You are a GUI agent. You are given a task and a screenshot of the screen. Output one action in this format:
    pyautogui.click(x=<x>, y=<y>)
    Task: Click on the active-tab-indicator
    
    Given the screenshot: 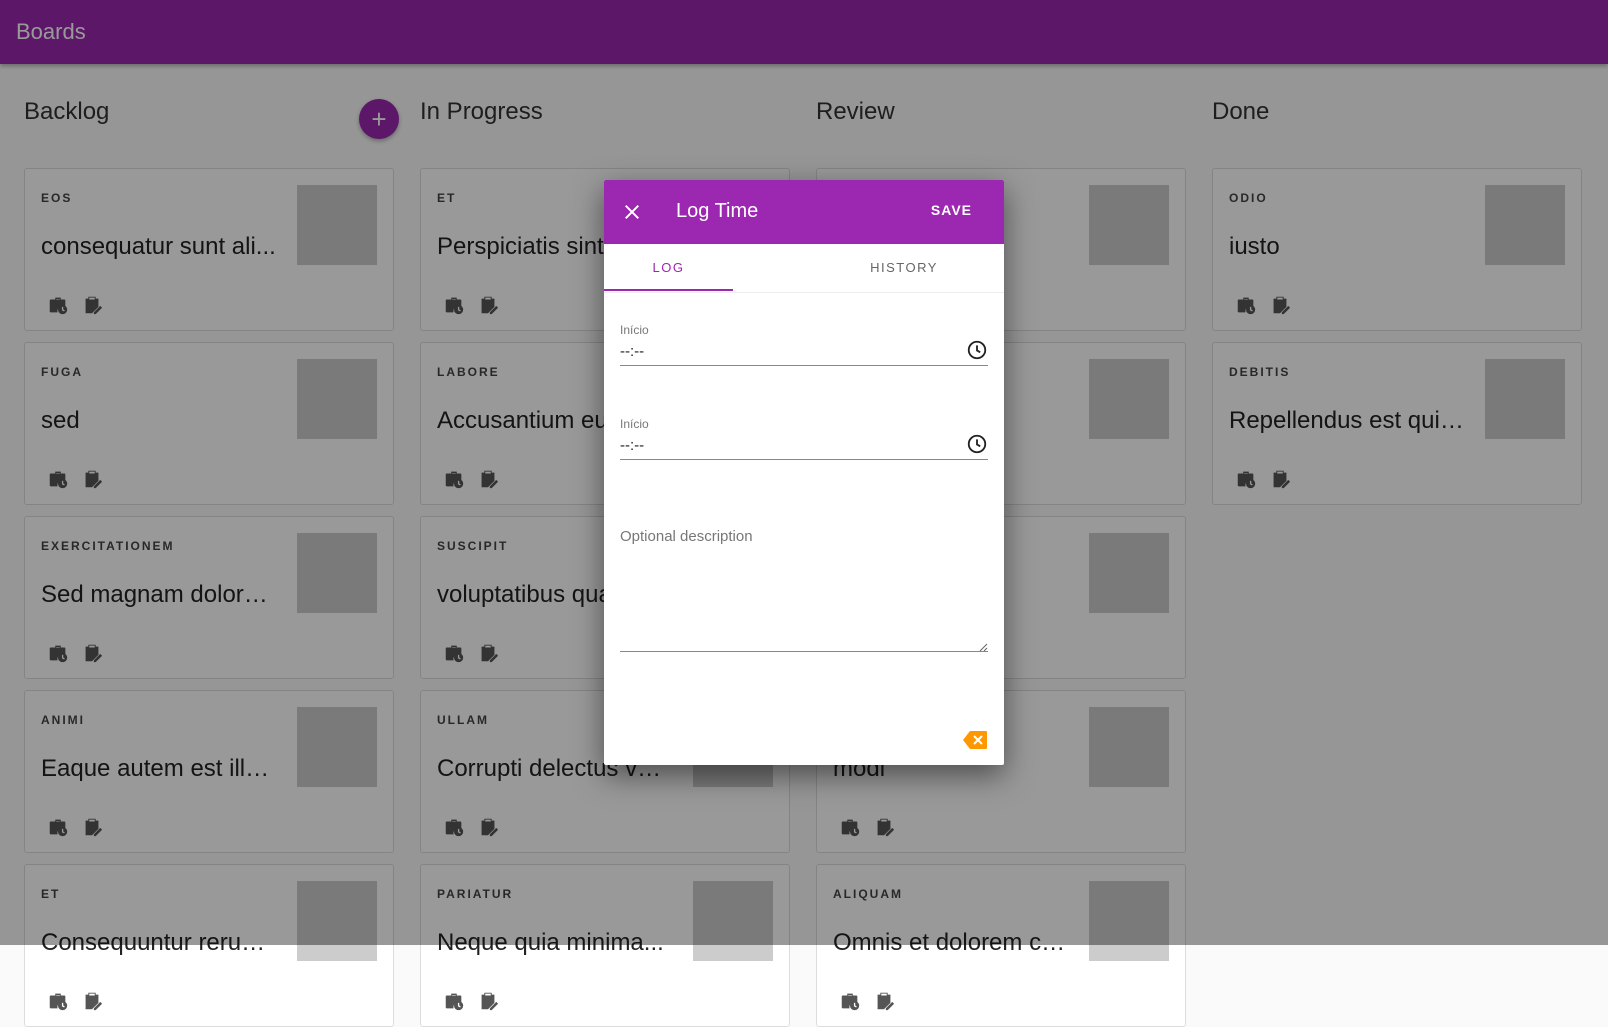 What is the action you would take?
    pyautogui.click(x=668, y=290)
    